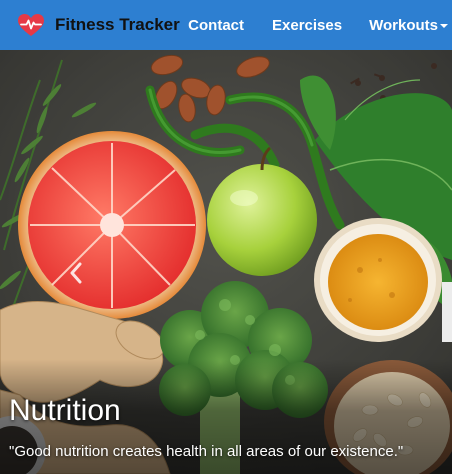  Describe the element at coordinates (307, 25) in the screenshot. I see `nav-link-exercises: Exercises` at that location.